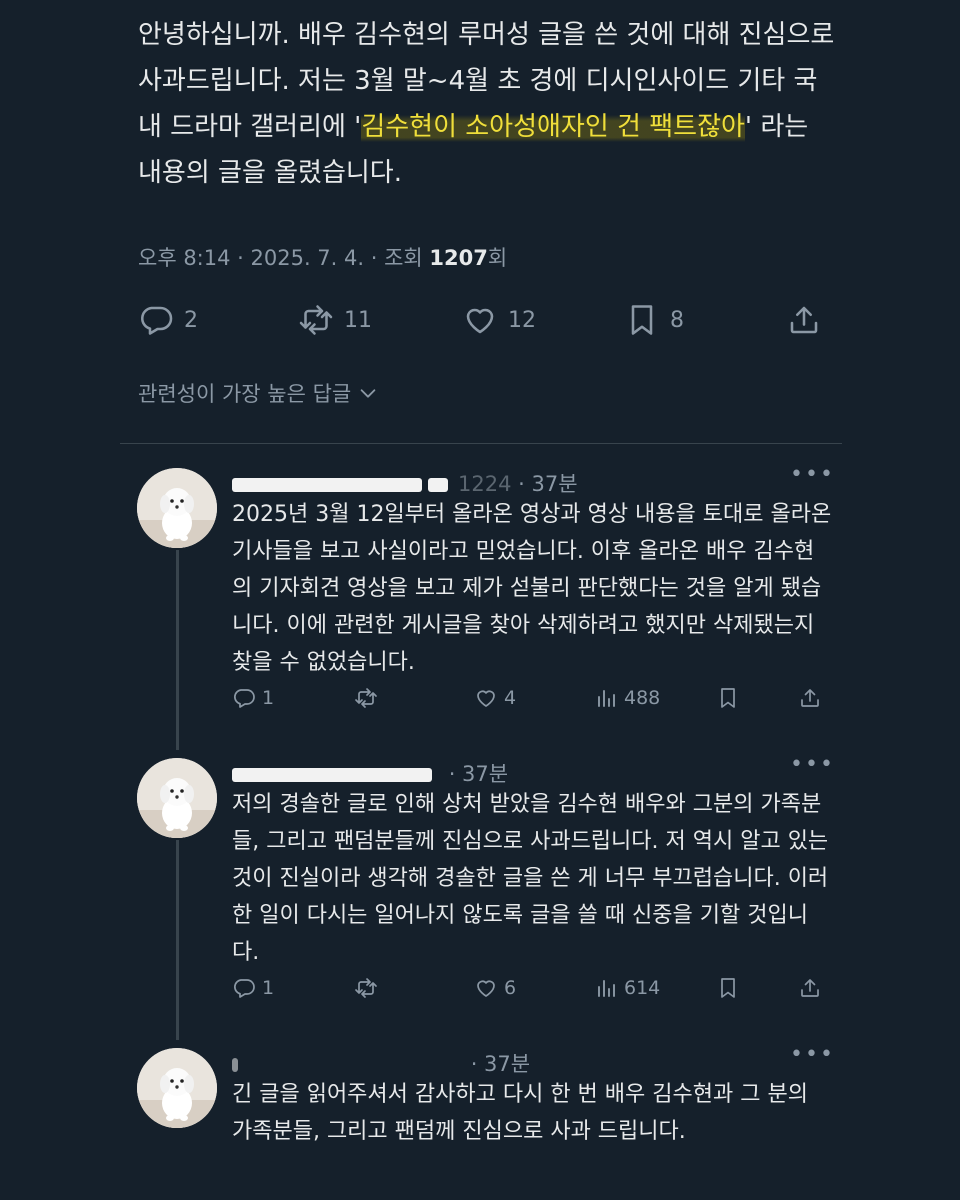 The width and height of the screenshot is (960, 1200). I want to click on like-button: 12, so click(499, 320).